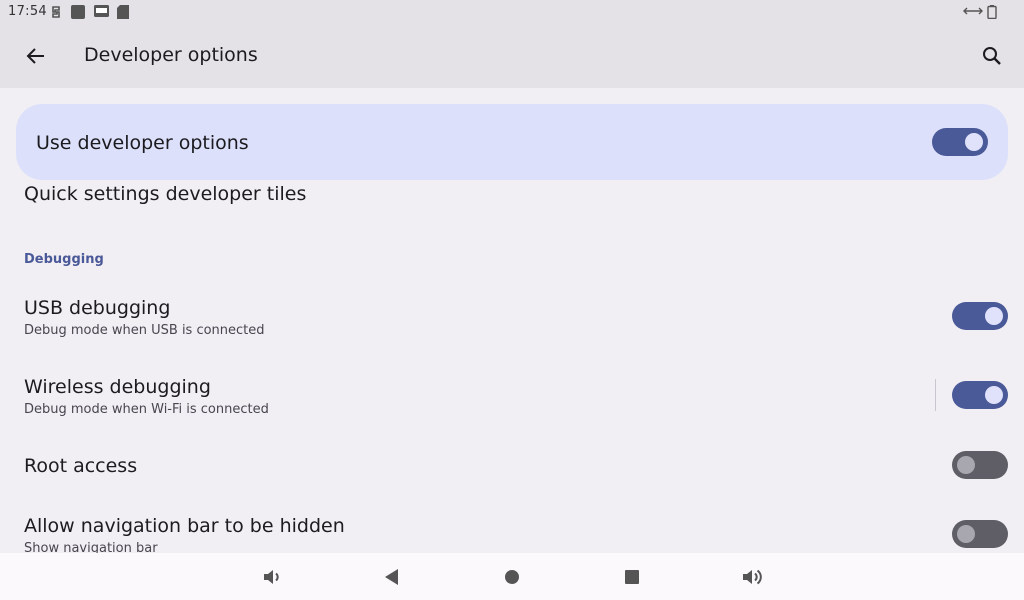 This screenshot has height=600, width=1024. What do you see at coordinates (512, 12) in the screenshot?
I see `status-bar: 17:54` at bounding box center [512, 12].